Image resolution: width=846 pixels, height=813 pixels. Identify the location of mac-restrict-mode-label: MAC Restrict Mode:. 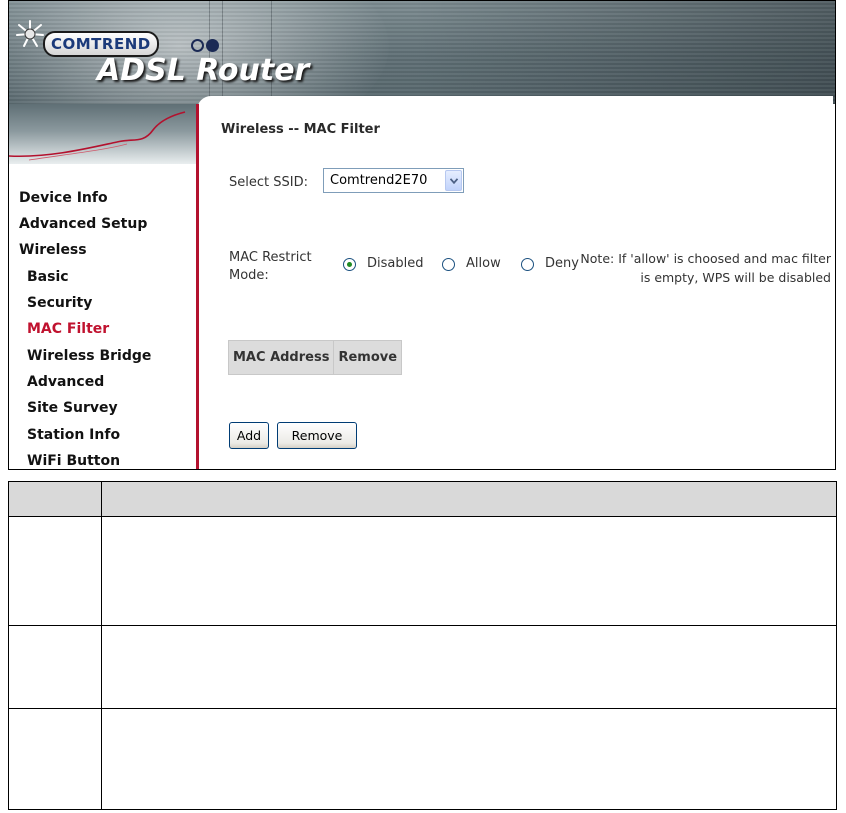
(270, 266).